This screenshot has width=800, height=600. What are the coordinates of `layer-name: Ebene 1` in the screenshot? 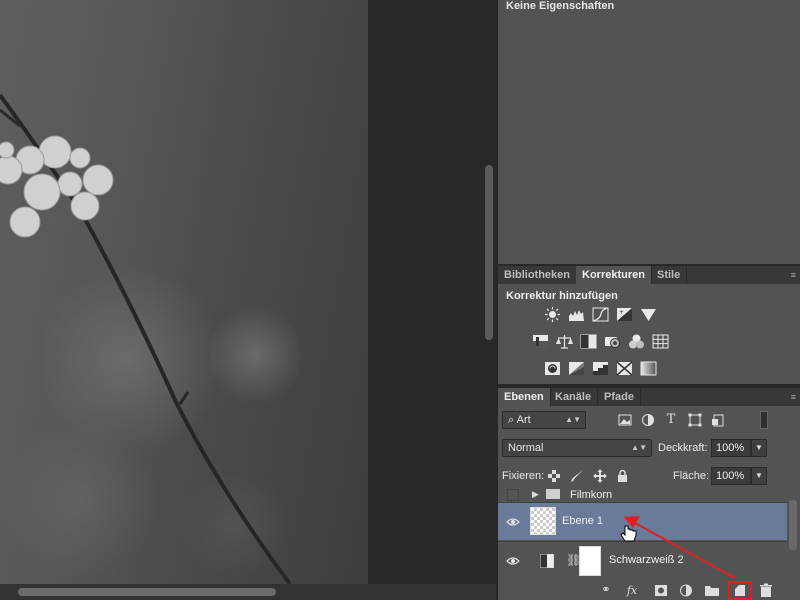 It's located at (582, 521).